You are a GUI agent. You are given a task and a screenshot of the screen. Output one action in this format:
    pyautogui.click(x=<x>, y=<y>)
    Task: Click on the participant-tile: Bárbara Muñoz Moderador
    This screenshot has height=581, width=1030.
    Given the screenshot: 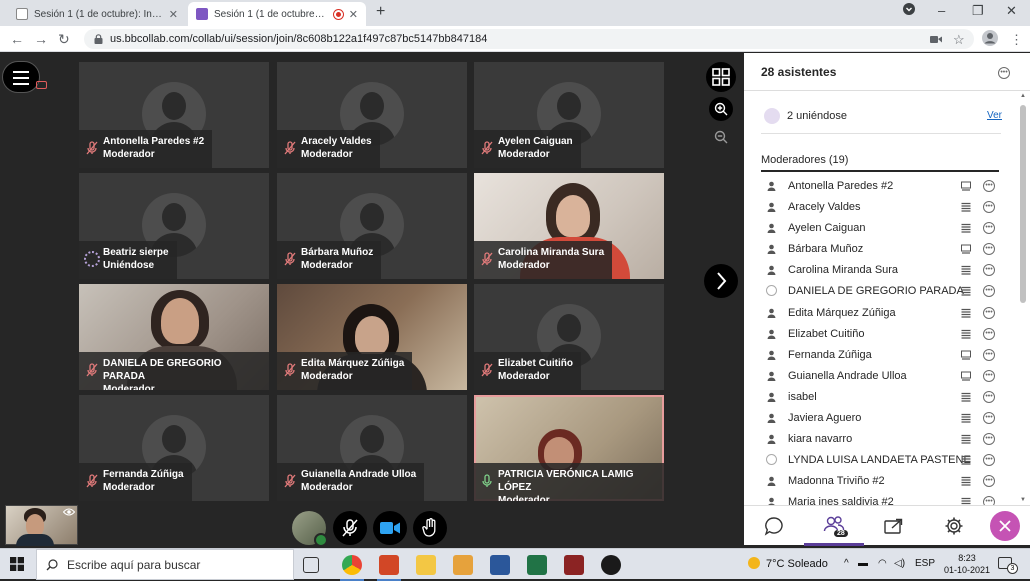 What is the action you would take?
    pyautogui.click(x=372, y=226)
    